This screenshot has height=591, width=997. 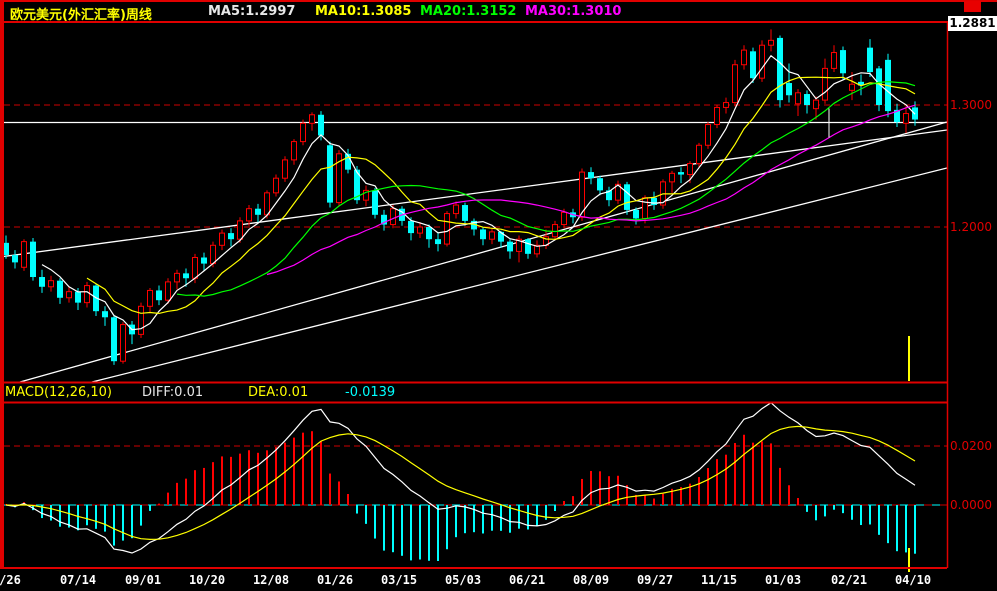 What do you see at coordinates (399, 580) in the screenshot?
I see `date-tick: 03/15` at bounding box center [399, 580].